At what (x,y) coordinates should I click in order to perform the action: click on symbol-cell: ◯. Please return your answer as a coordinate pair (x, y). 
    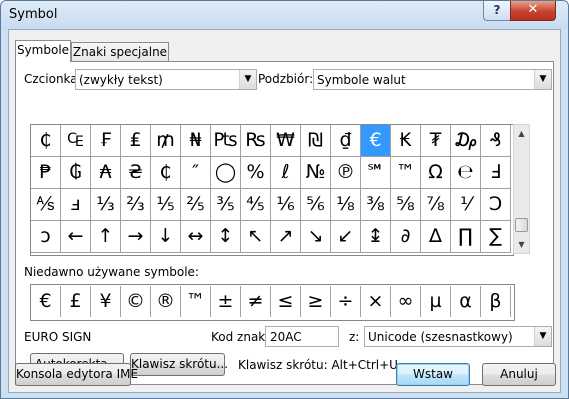
    Looking at the image, I should click on (226, 173).